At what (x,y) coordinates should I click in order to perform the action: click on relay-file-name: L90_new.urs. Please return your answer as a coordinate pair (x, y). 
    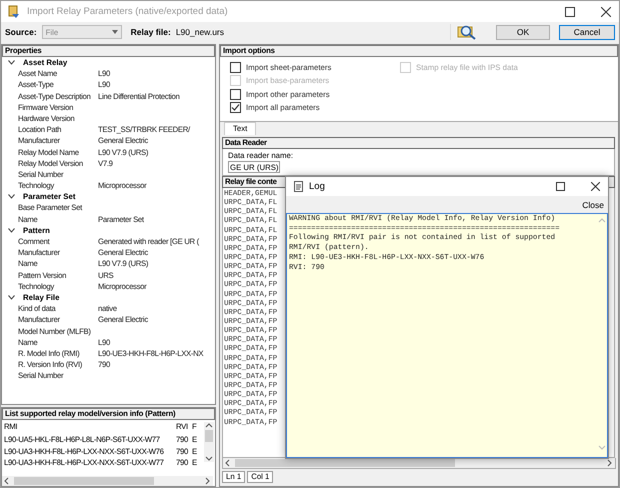
    Looking at the image, I should click on (200, 32).